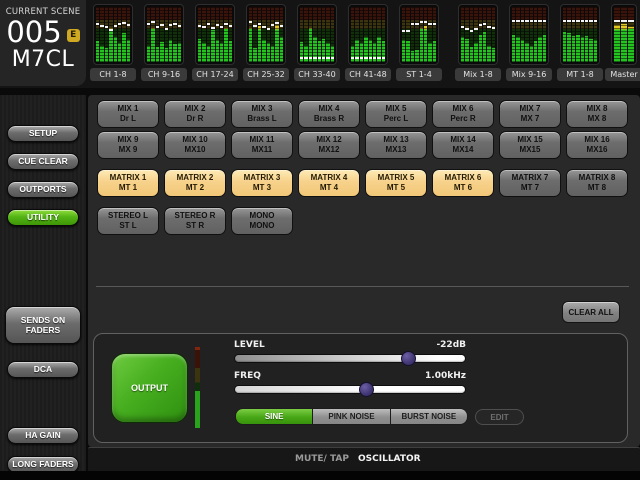 Image resolution: width=640 pixels, height=480 pixels. I want to click on freq-slider, so click(350, 389).